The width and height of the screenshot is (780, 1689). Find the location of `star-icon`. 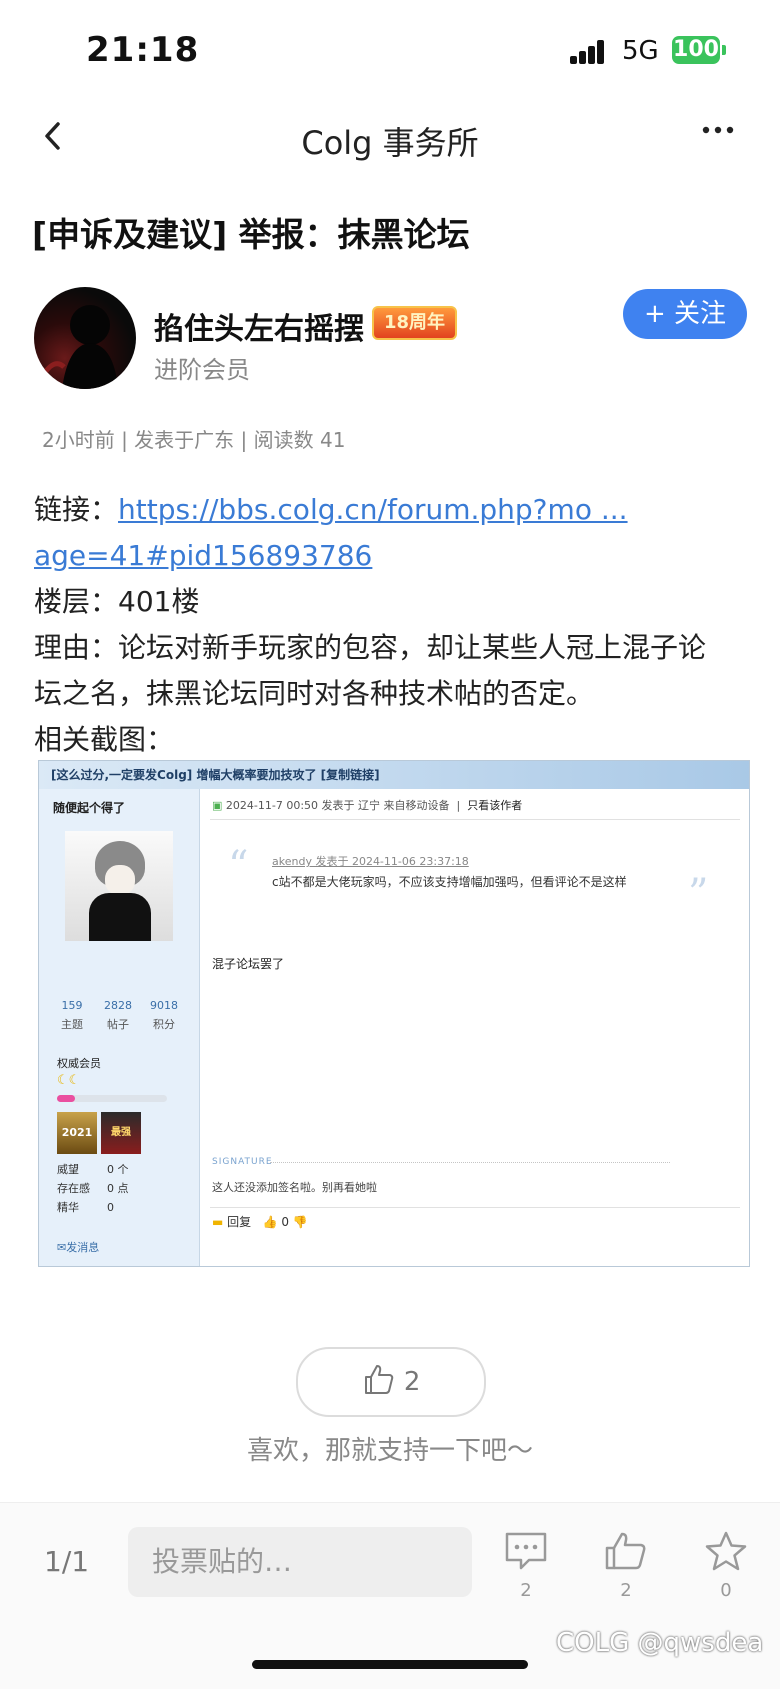

star-icon is located at coordinates (726, 1551).